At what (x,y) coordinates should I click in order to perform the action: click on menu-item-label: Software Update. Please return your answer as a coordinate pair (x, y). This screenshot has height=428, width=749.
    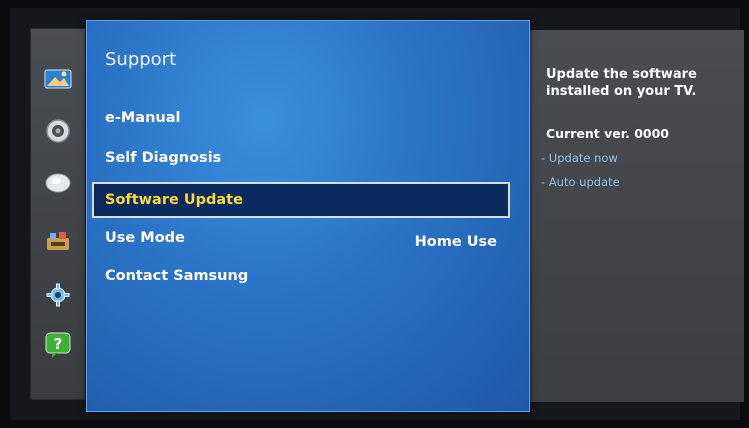
    Looking at the image, I should click on (174, 200).